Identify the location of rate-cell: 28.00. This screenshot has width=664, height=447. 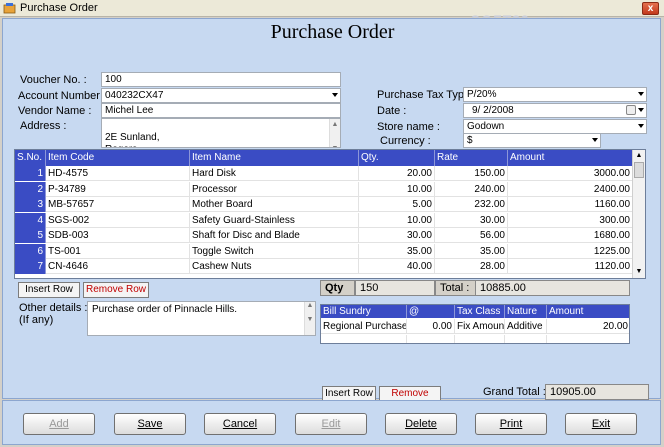
(471, 266).